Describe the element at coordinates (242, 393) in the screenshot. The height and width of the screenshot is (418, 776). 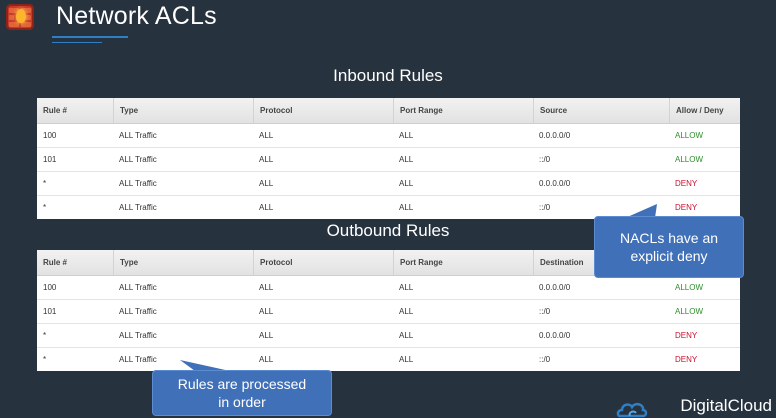
I see `processing-order-callout: Rules are processed in order` at that location.